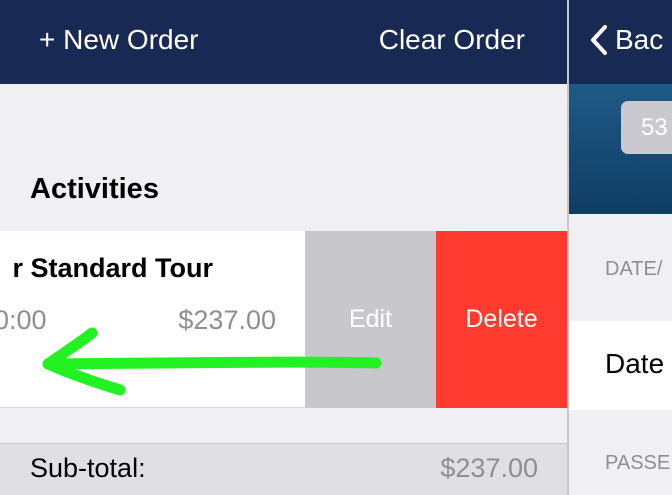 This screenshot has width=672, height=495. What do you see at coordinates (646, 127) in the screenshot?
I see `count-badge: 53` at bounding box center [646, 127].